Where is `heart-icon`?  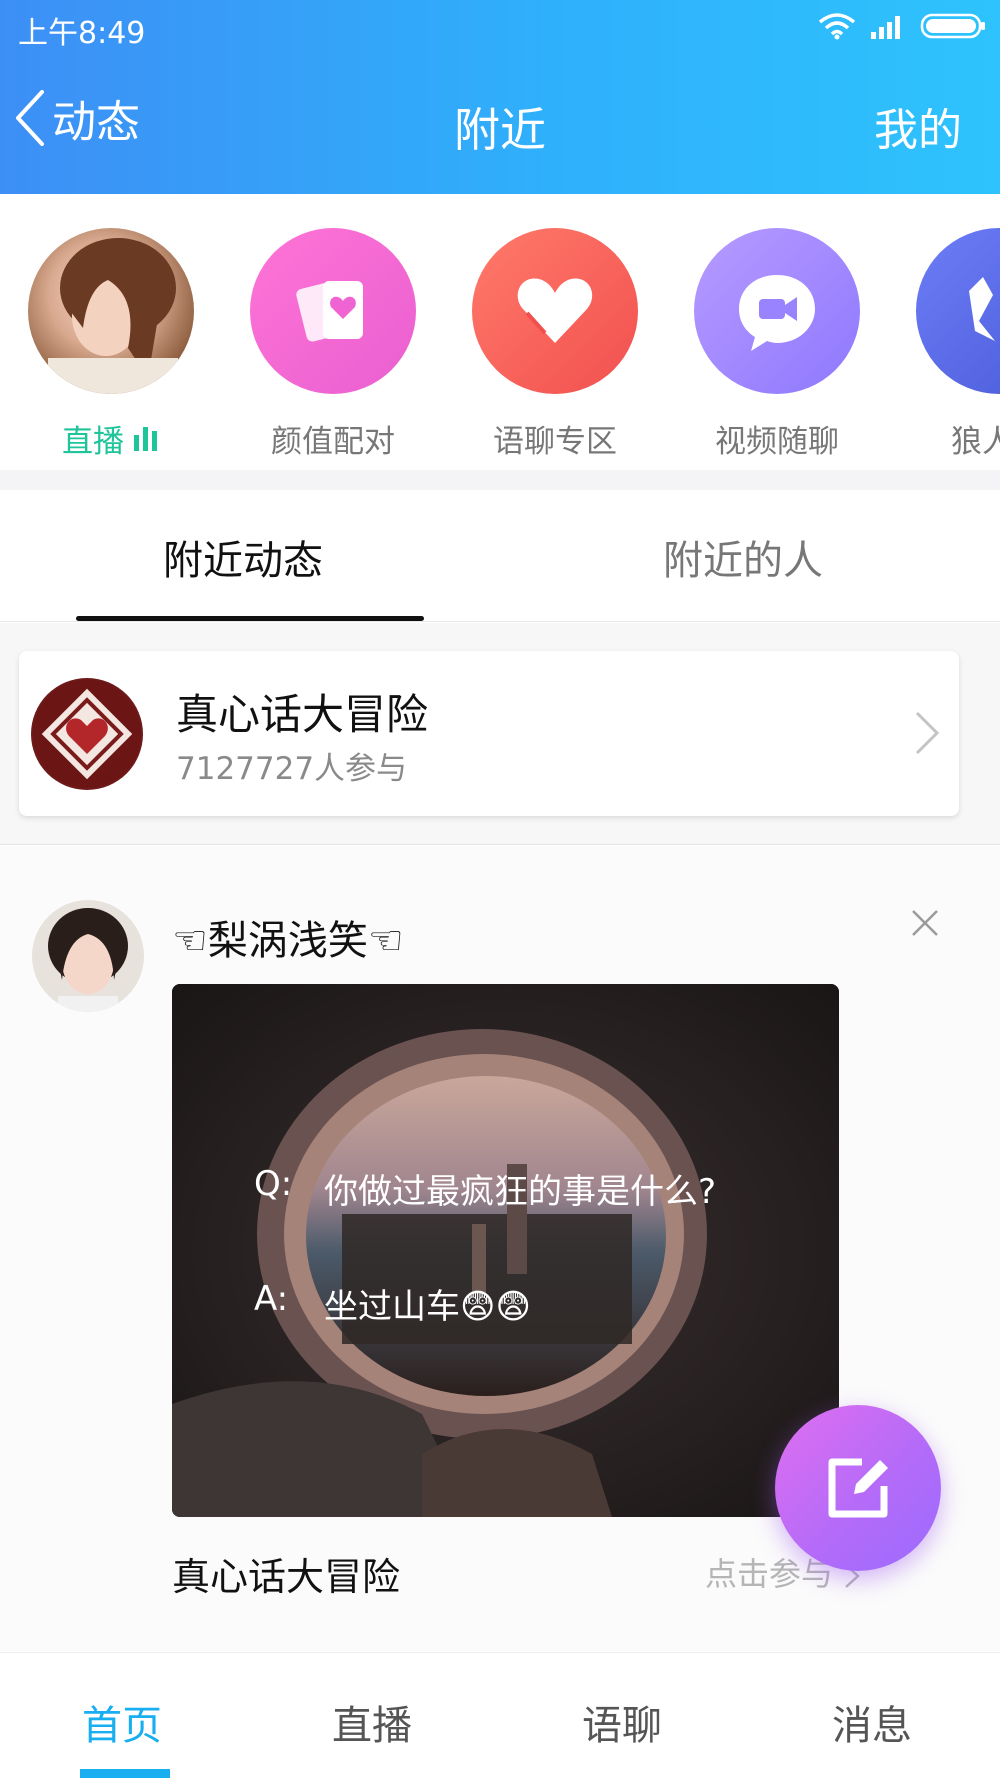 heart-icon is located at coordinates (555, 311).